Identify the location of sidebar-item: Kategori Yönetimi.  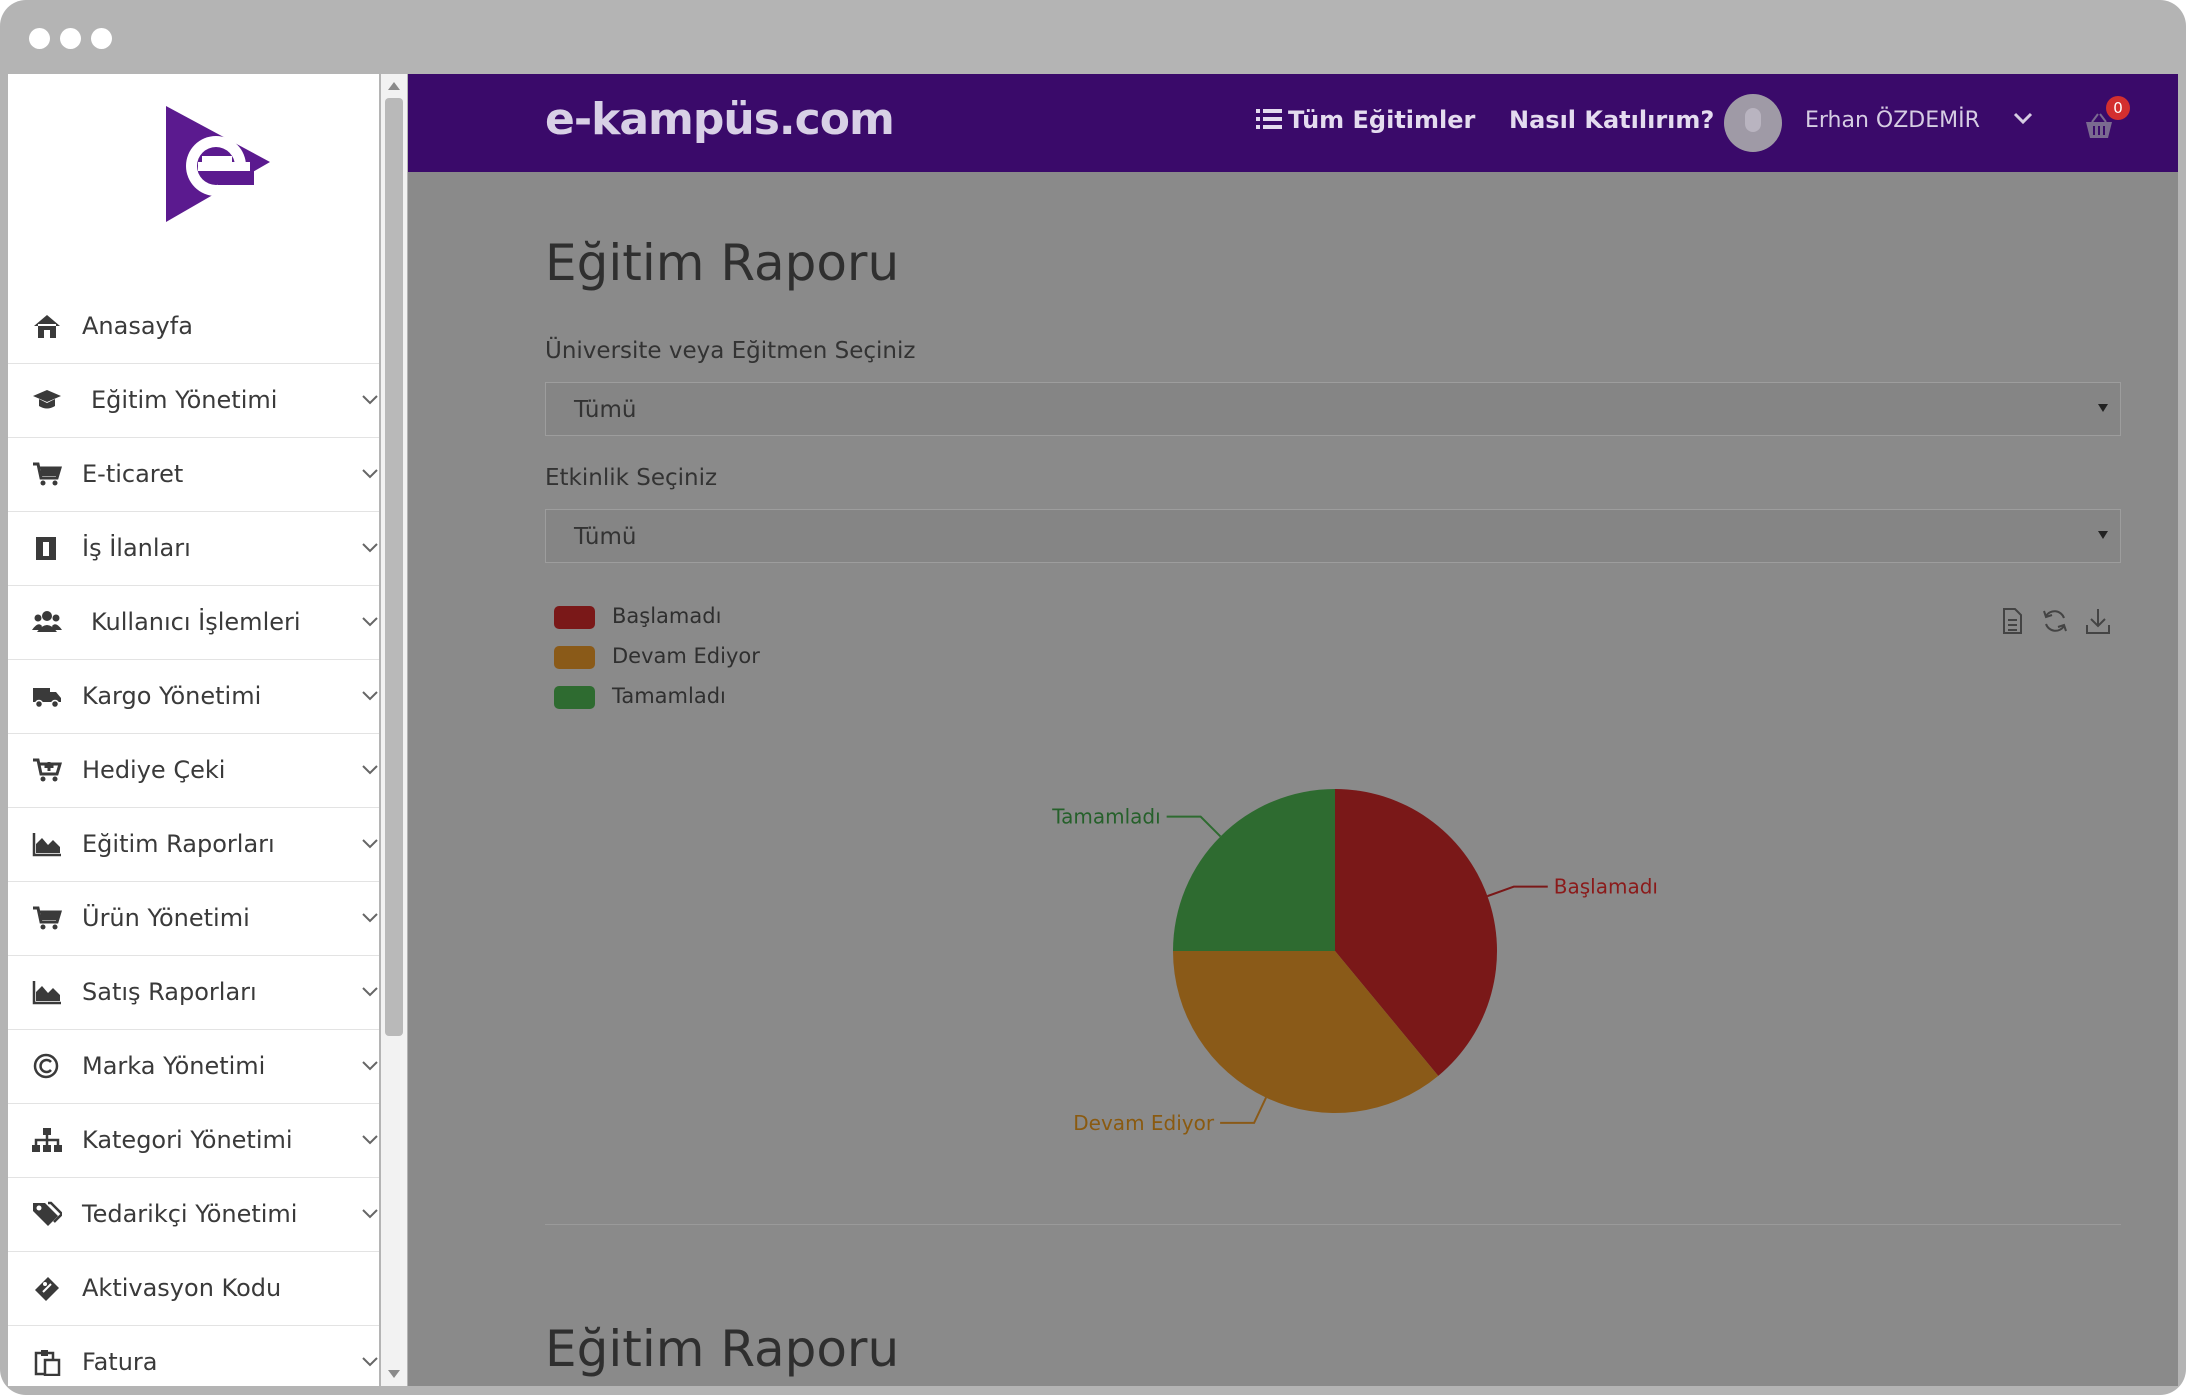
(193, 1141).